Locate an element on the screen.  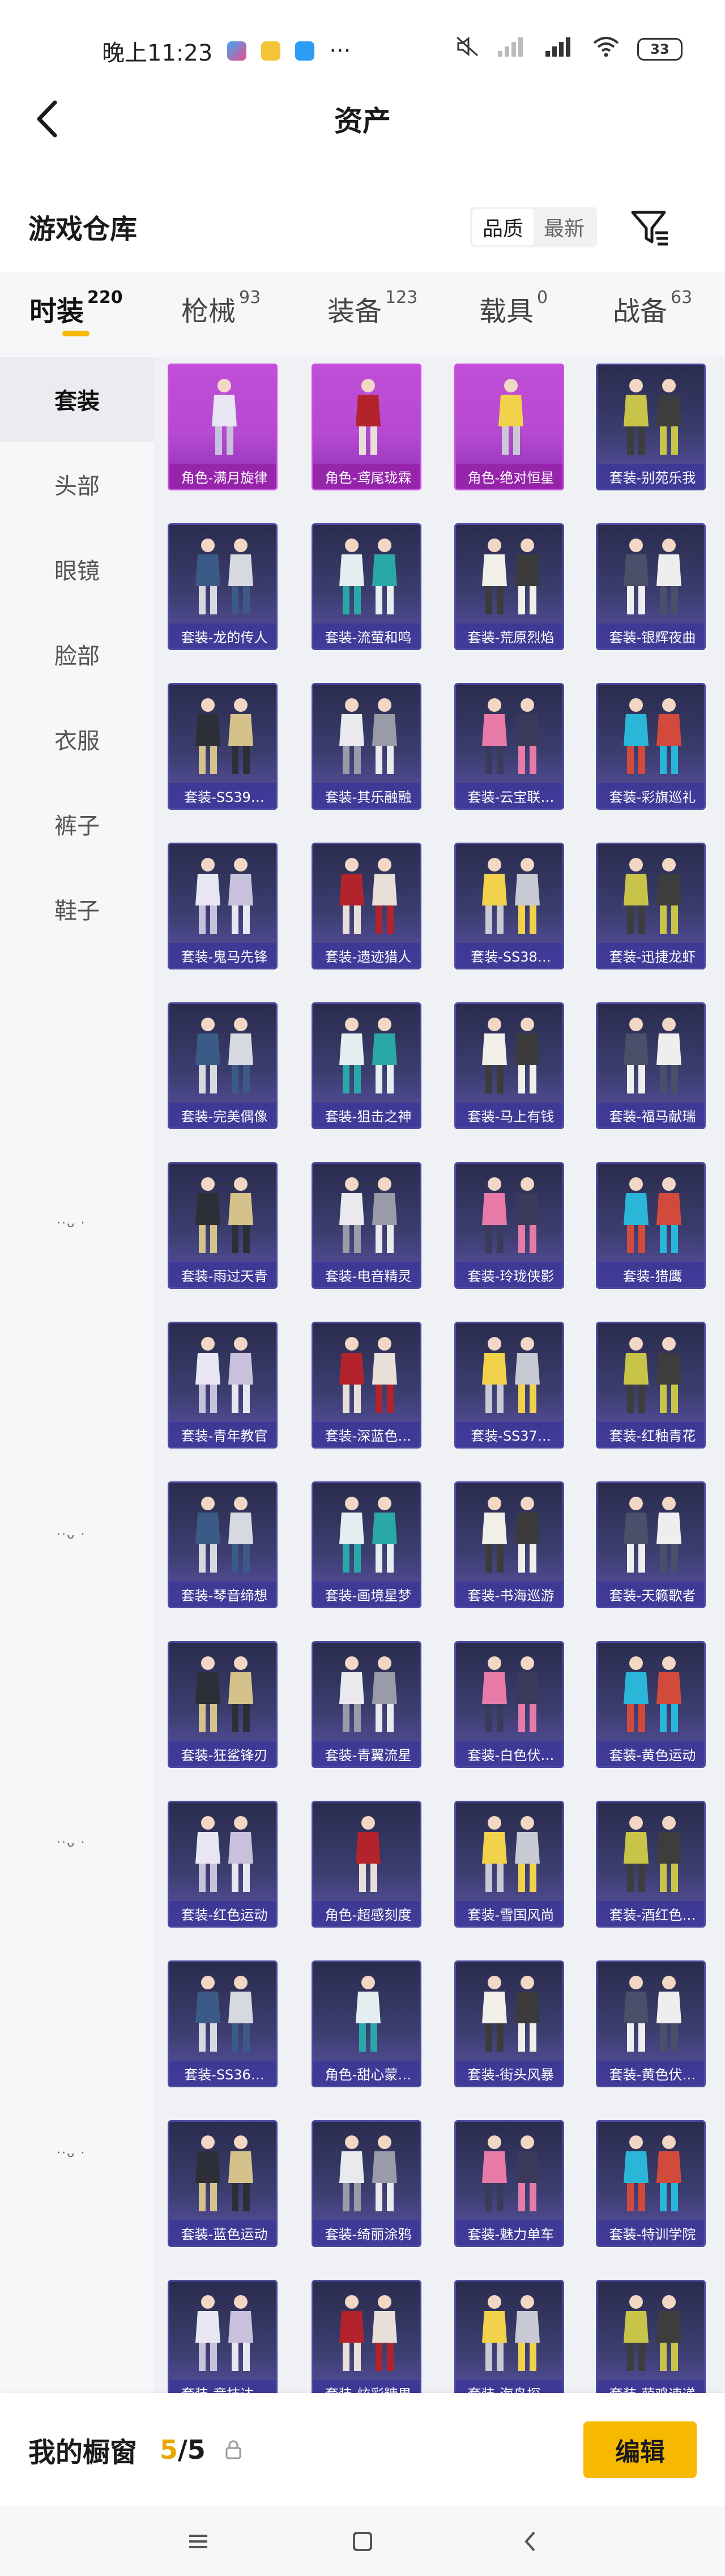
outfit-card: 套装-画境星梦 is located at coordinates (366, 1544).